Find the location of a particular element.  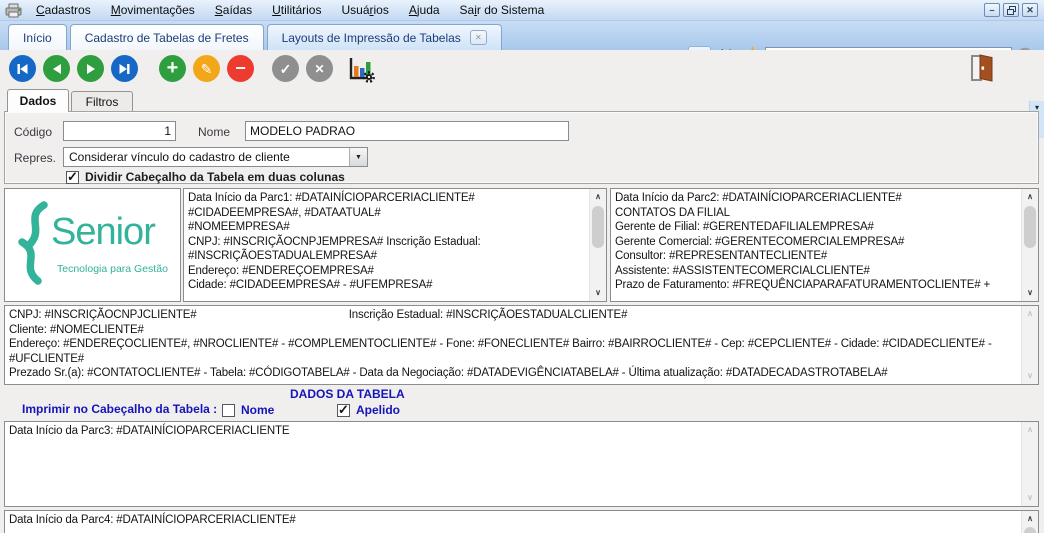

menu-item-sair-do-sistema: Sair do Sistema is located at coordinates (502, 10).